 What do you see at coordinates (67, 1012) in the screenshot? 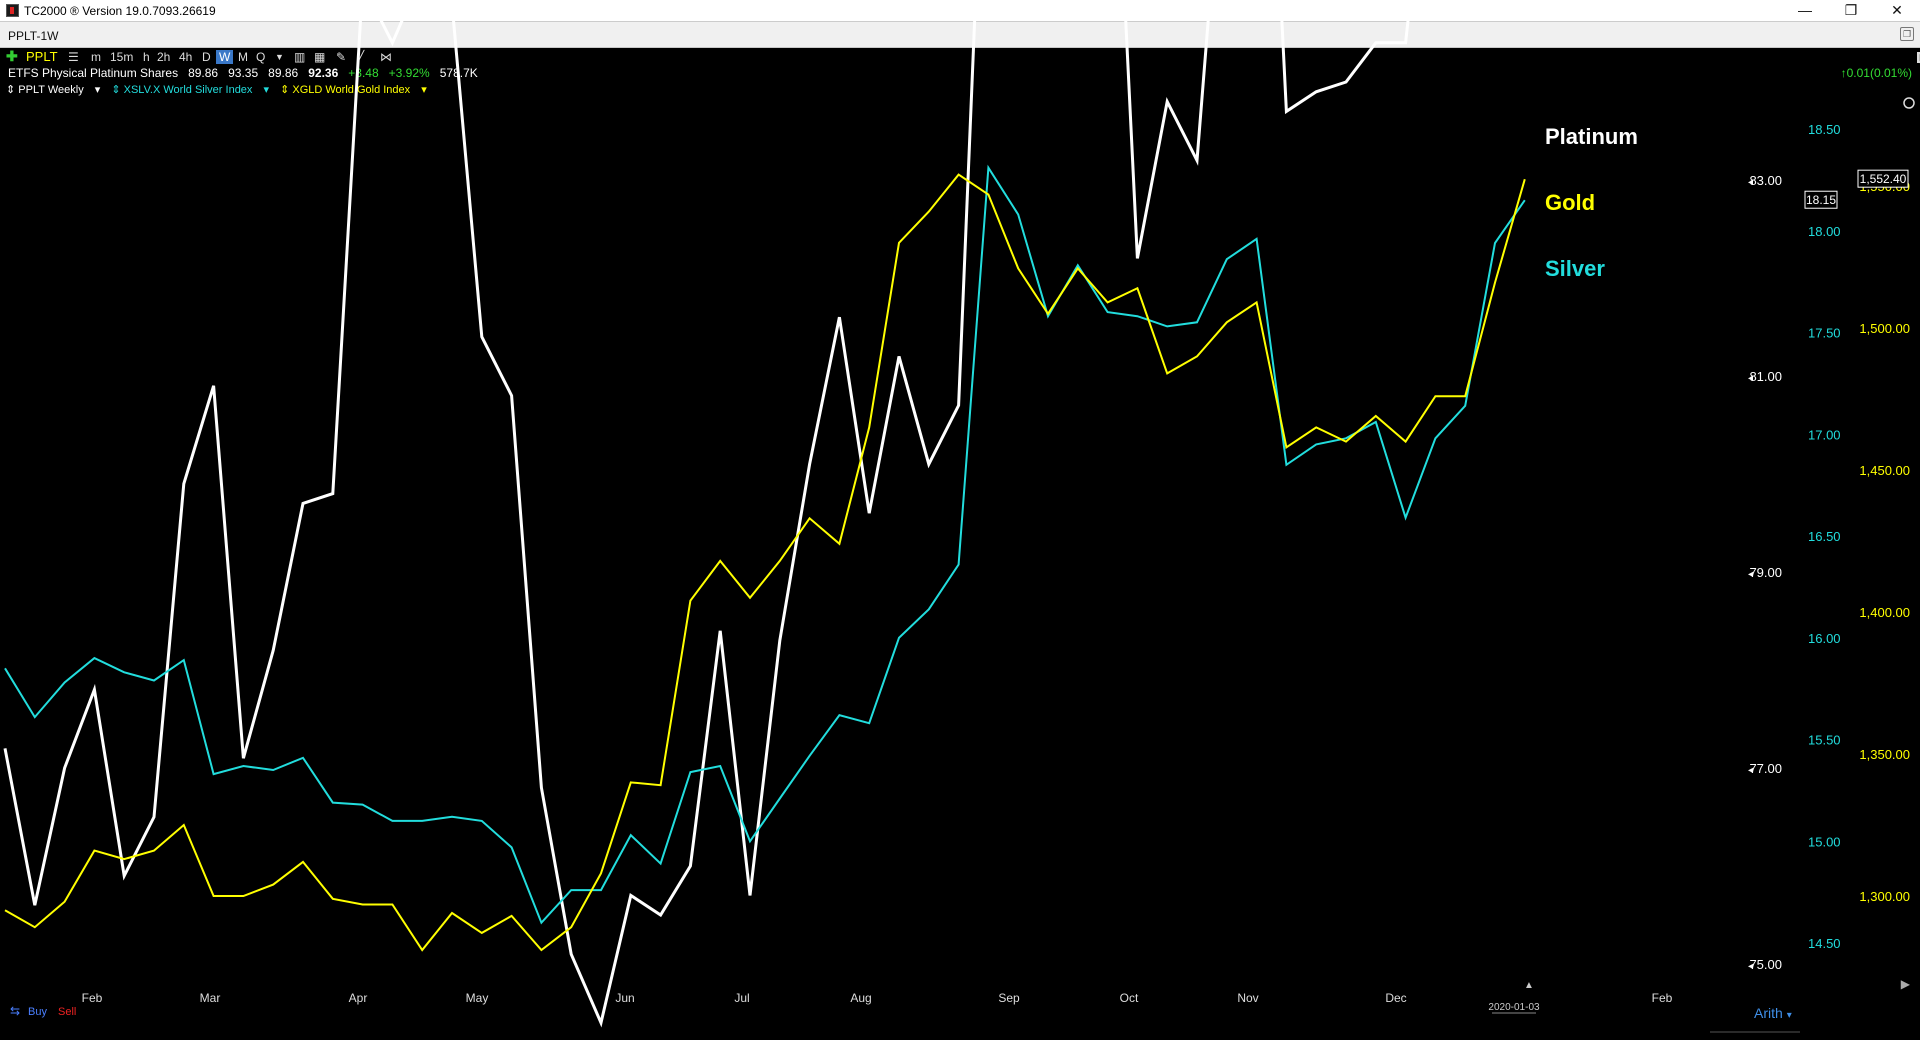
I see `sell-button: Sell` at bounding box center [67, 1012].